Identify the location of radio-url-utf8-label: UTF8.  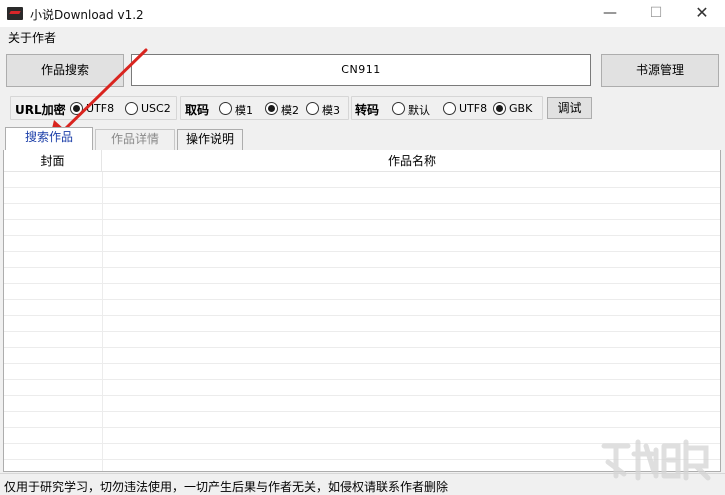
(100, 108).